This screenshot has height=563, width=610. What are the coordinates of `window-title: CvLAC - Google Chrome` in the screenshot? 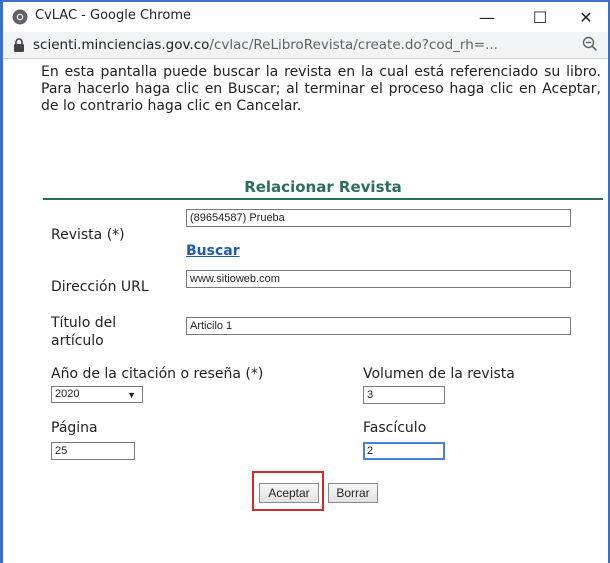 It's located at (113, 15).